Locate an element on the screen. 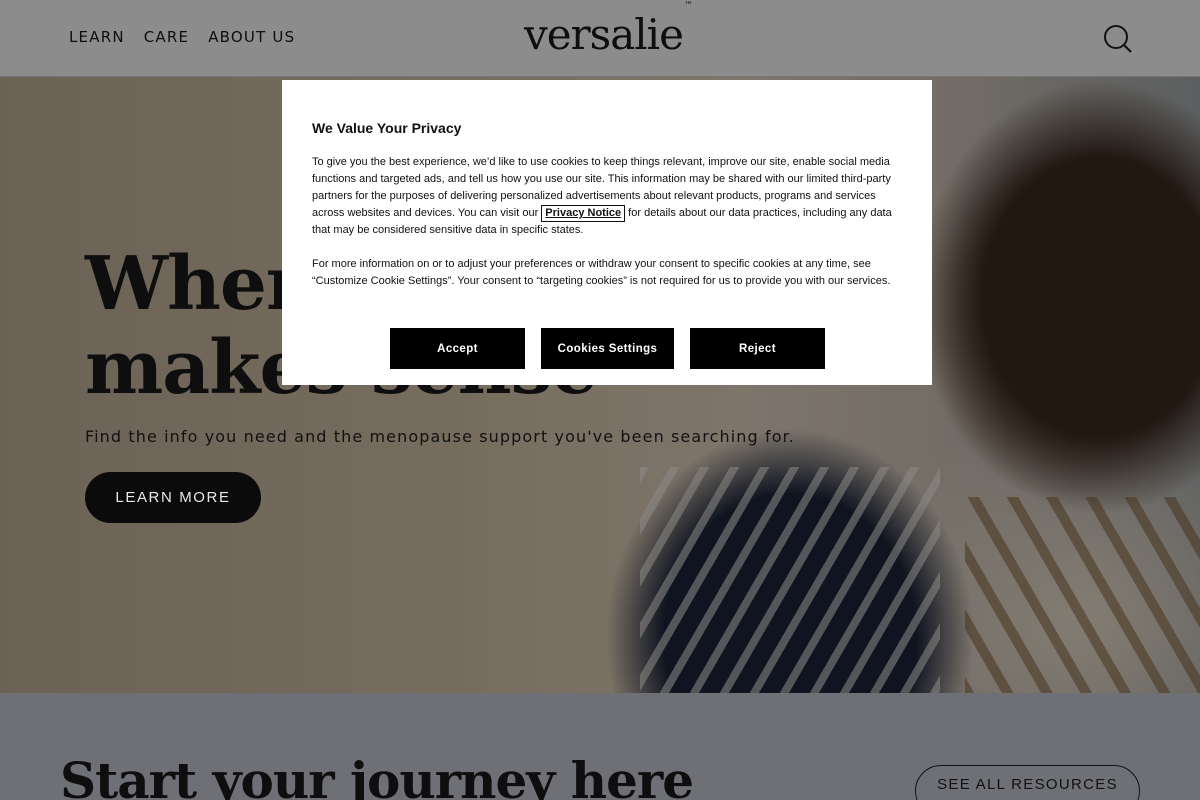  cookie-dialog-buttons: Accept Cookies Settings Reject is located at coordinates (607, 348).